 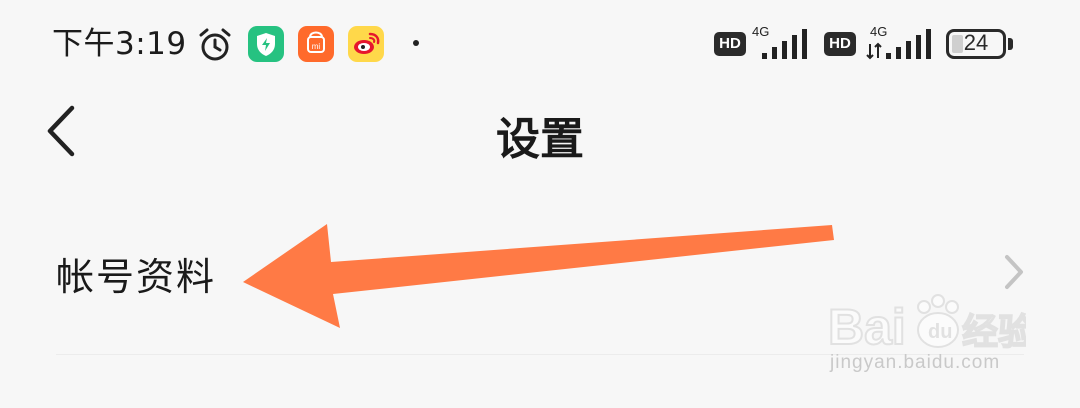 What do you see at coordinates (940, 332) in the screenshot?
I see `svg-text: du` at bounding box center [940, 332].